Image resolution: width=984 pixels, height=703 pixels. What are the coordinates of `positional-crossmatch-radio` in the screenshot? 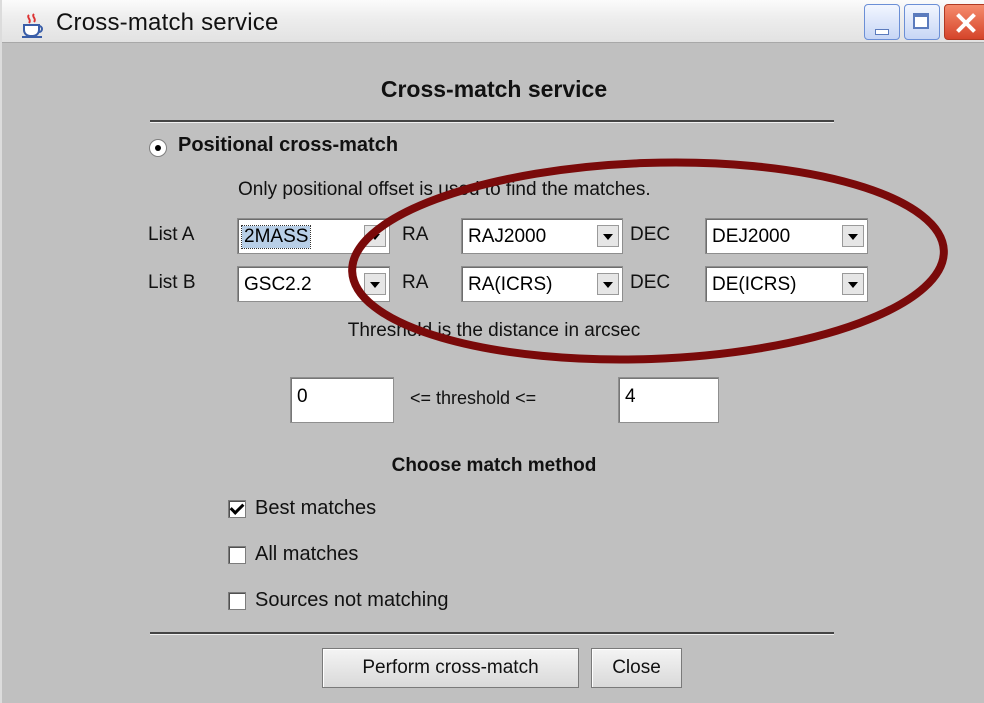 It's located at (158, 148).